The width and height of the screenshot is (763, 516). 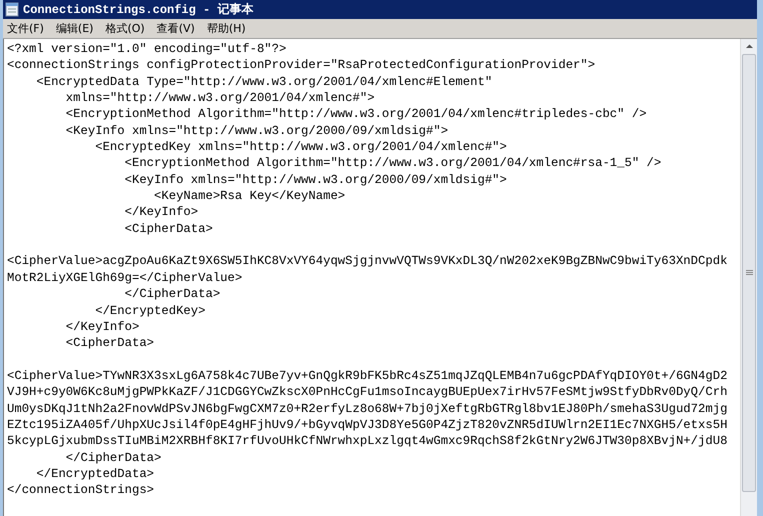 What do you see at coordinates (367, 261) in the screenshot?
I see `code-line: <CipherValue>acgZpoAu6KaZt9X6SW5IhKC8VxVY64yqwSjgjnvwVQTWs9VKxDL3Q/nW202xeK9BgZBNwC9bwiTy63XnDCpdk` at bounding box center [367, 261].